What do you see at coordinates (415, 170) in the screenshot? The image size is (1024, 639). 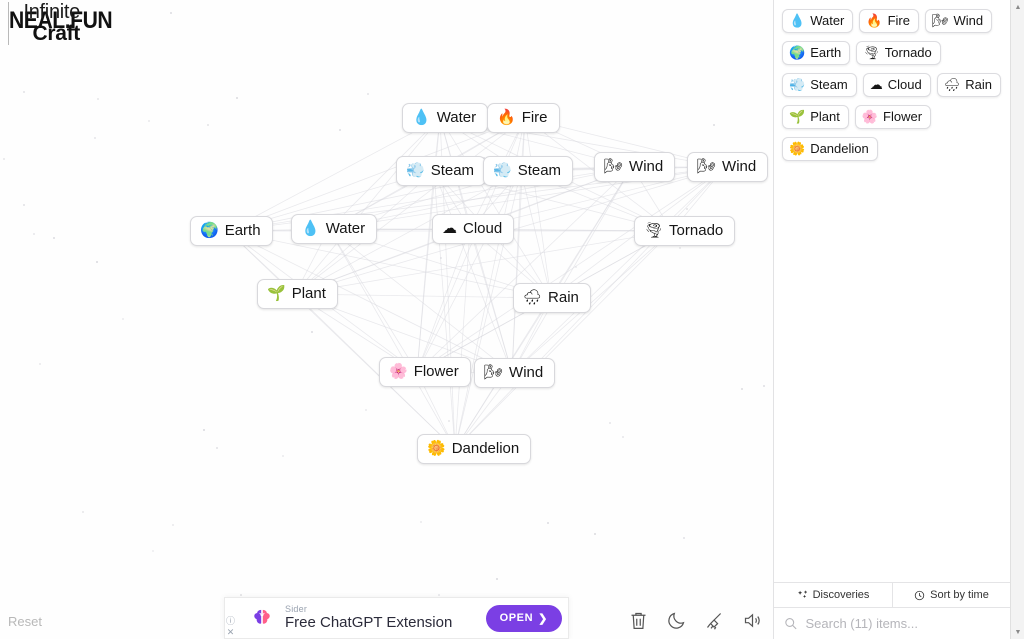 I see `steam-icon: 💨` at bounding box center [415, 170].